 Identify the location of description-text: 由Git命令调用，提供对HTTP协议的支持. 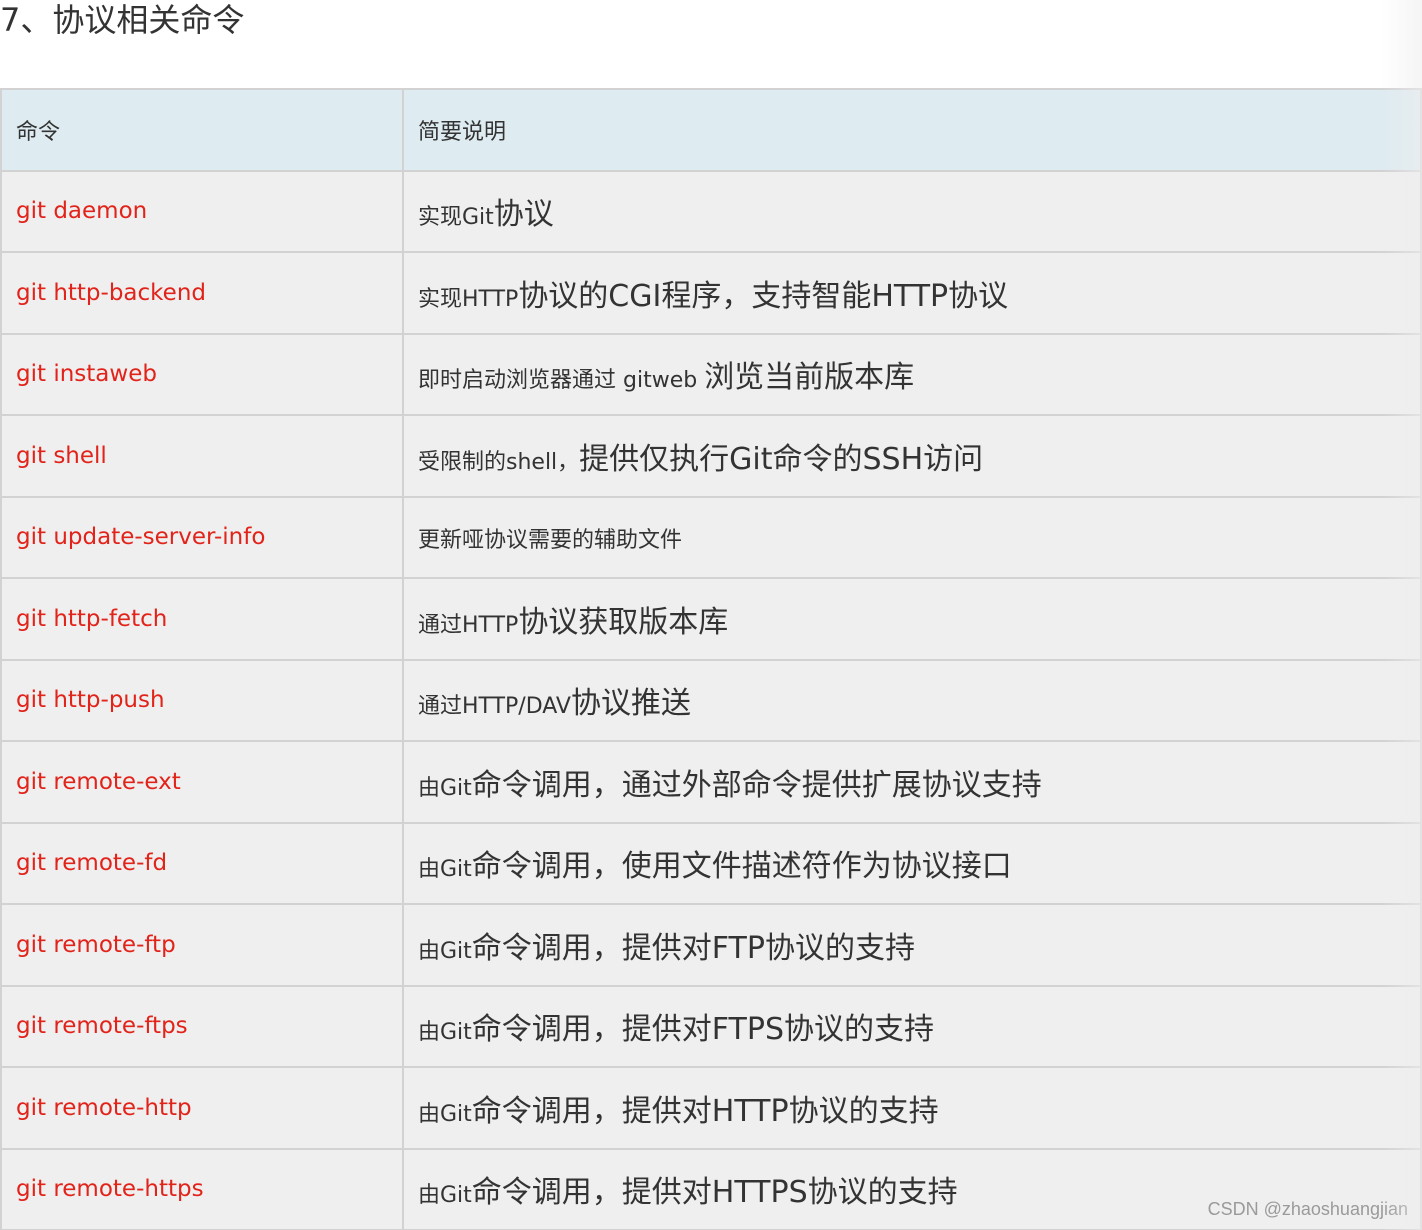
(678, 1111).